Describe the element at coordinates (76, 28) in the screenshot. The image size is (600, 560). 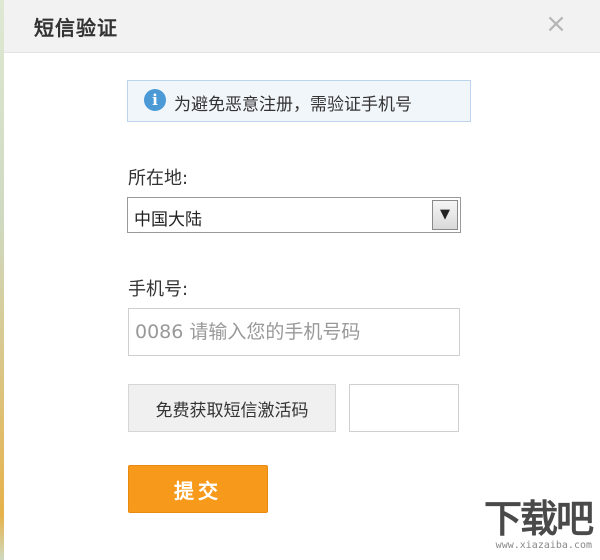
I see `dialog-title: 短信验证` at that location.